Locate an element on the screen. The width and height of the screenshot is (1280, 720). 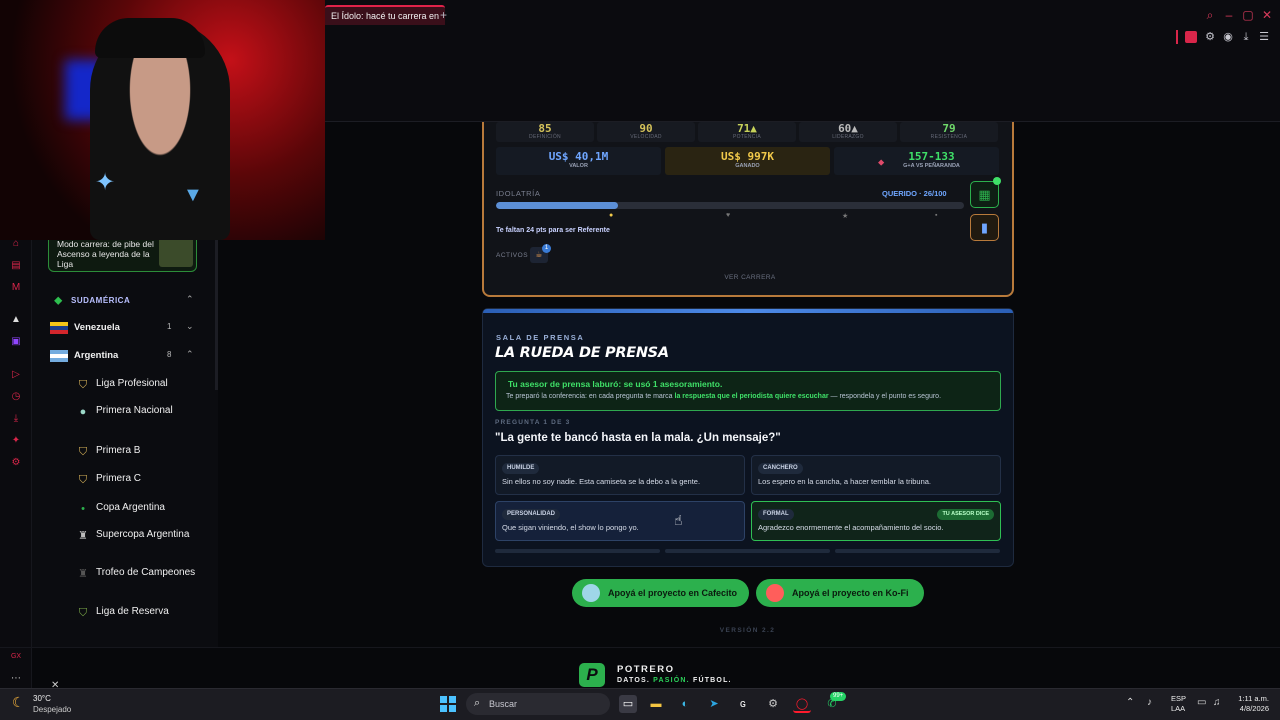
flag-venezuela-icon is located at coordinates (59, 328).